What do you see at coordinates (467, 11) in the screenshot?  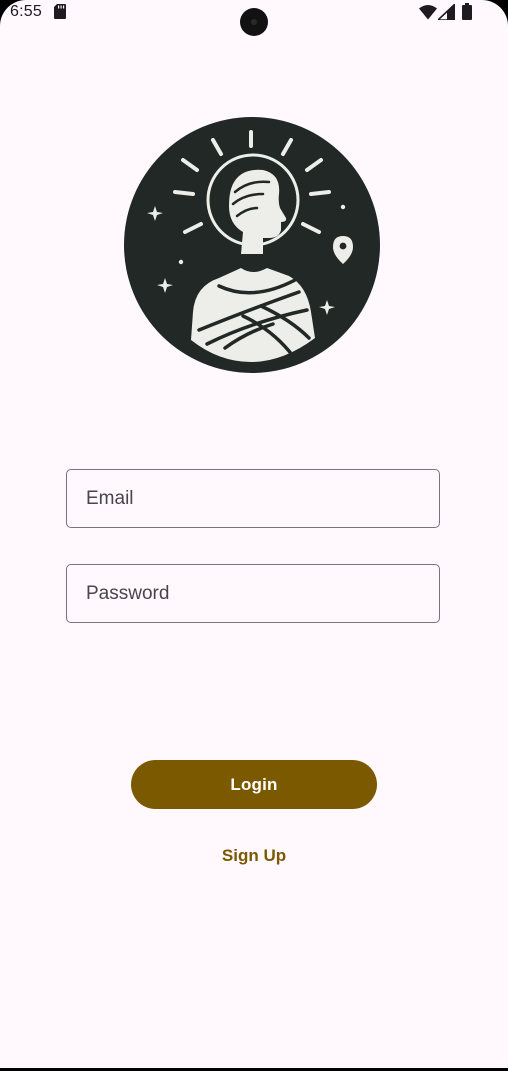 I see `battery-icon` at bounding box center [467, 11].